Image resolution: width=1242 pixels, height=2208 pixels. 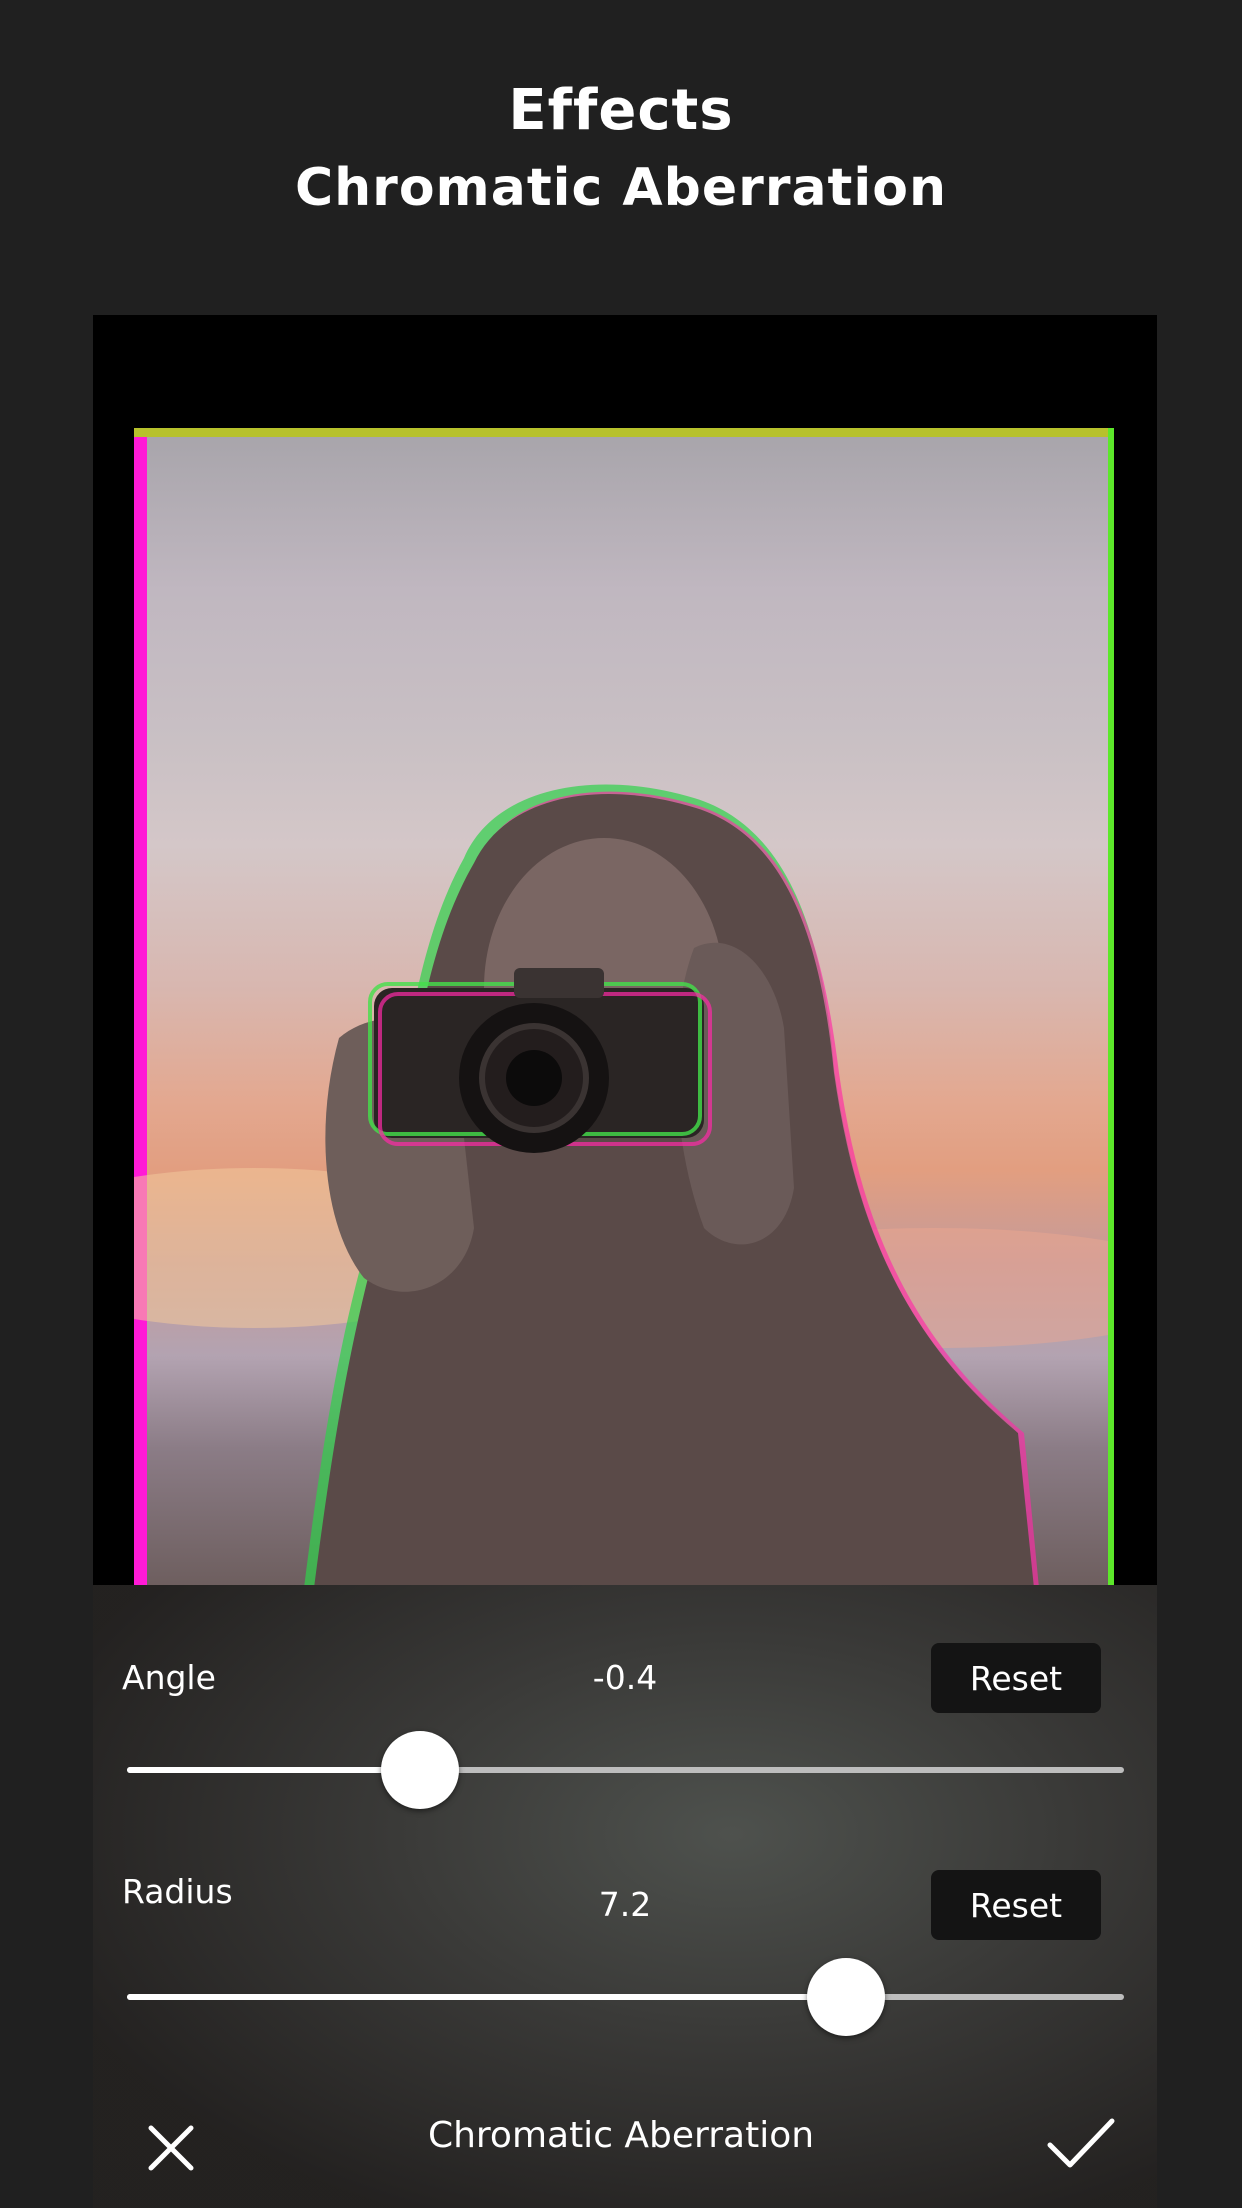 I want to click on angle-label: Angle, so click(x=169, y=1677).